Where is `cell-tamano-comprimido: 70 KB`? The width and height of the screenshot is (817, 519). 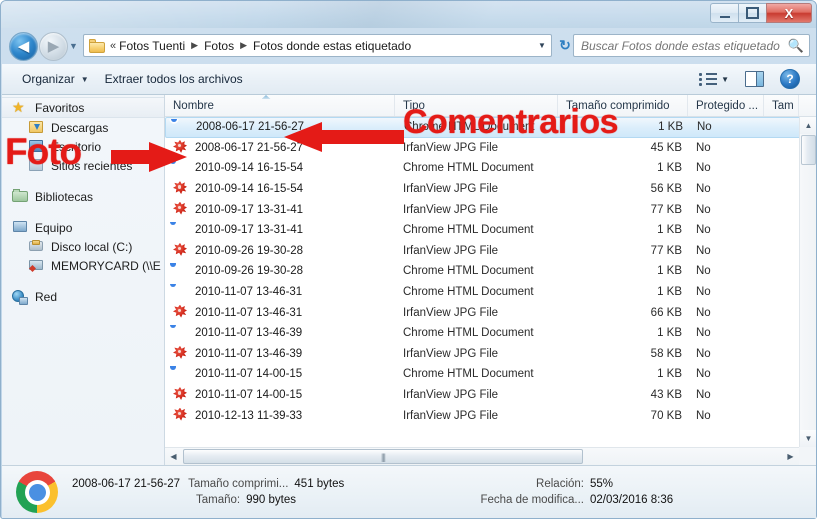 cell-tamano-comprimido: 70 KB is located at coordinates (666, 415).